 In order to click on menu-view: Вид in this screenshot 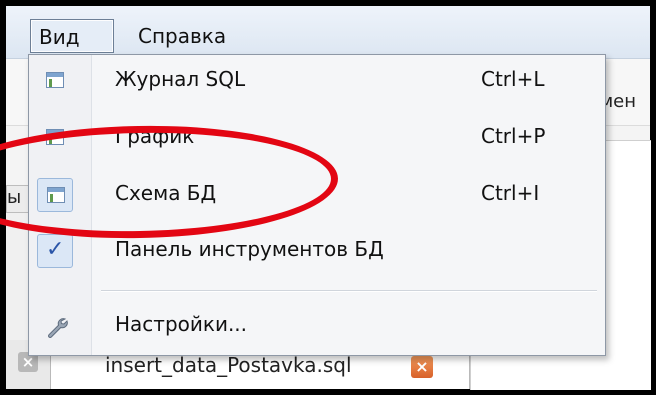, I will do `click(72, 36)`.